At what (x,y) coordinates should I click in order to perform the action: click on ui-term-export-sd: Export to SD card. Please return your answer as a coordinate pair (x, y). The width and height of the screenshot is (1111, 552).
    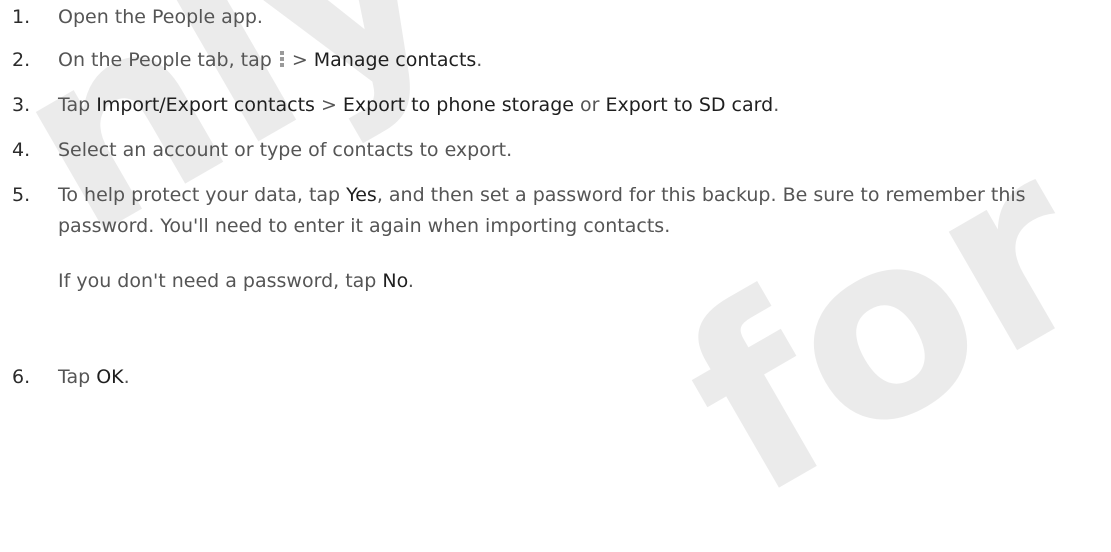
    Looking at the image, I should click on (689, 105).